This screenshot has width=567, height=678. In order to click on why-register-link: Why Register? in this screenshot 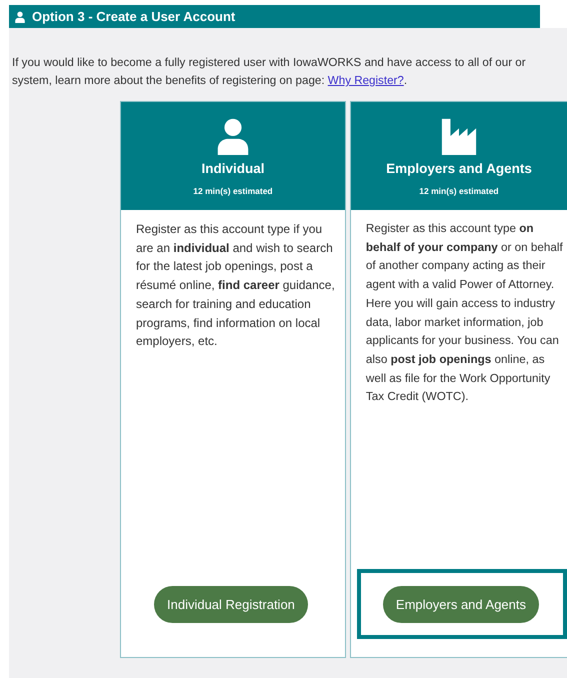, I will do `click(366, 80)`.